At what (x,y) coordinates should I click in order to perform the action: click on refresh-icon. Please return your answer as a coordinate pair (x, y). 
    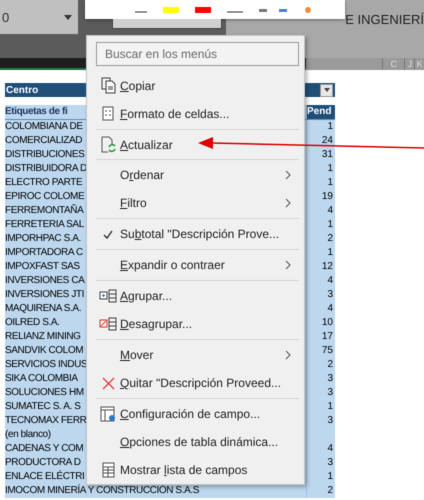
    Looking at the image, I should click on (108, 144).